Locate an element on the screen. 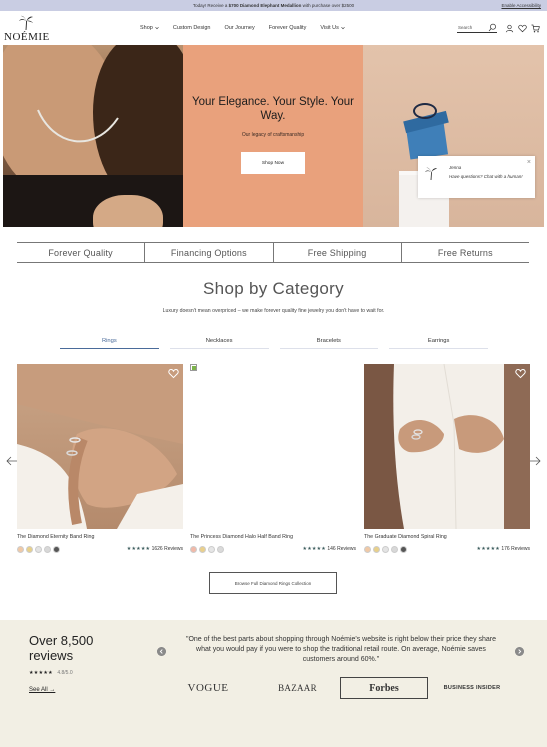 The height and width of the screenshot is (747, 547). nav-item-visit-us: Visit Us is located at coordinates (332, 28).